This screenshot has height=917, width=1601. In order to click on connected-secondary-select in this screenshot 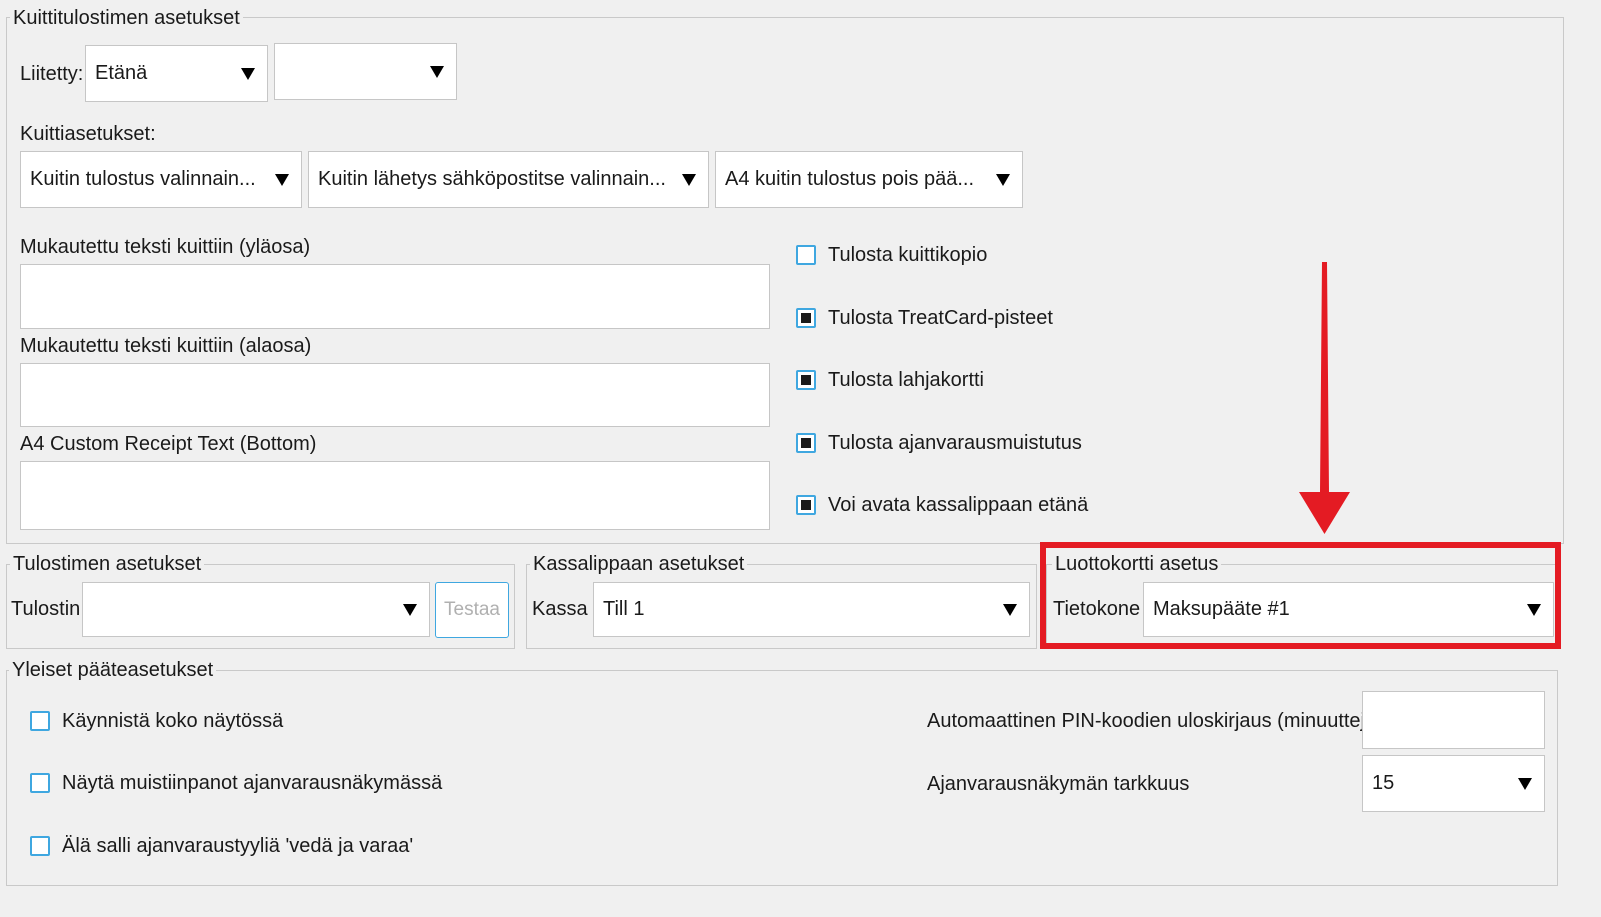, I will do `click(365, 71)`.